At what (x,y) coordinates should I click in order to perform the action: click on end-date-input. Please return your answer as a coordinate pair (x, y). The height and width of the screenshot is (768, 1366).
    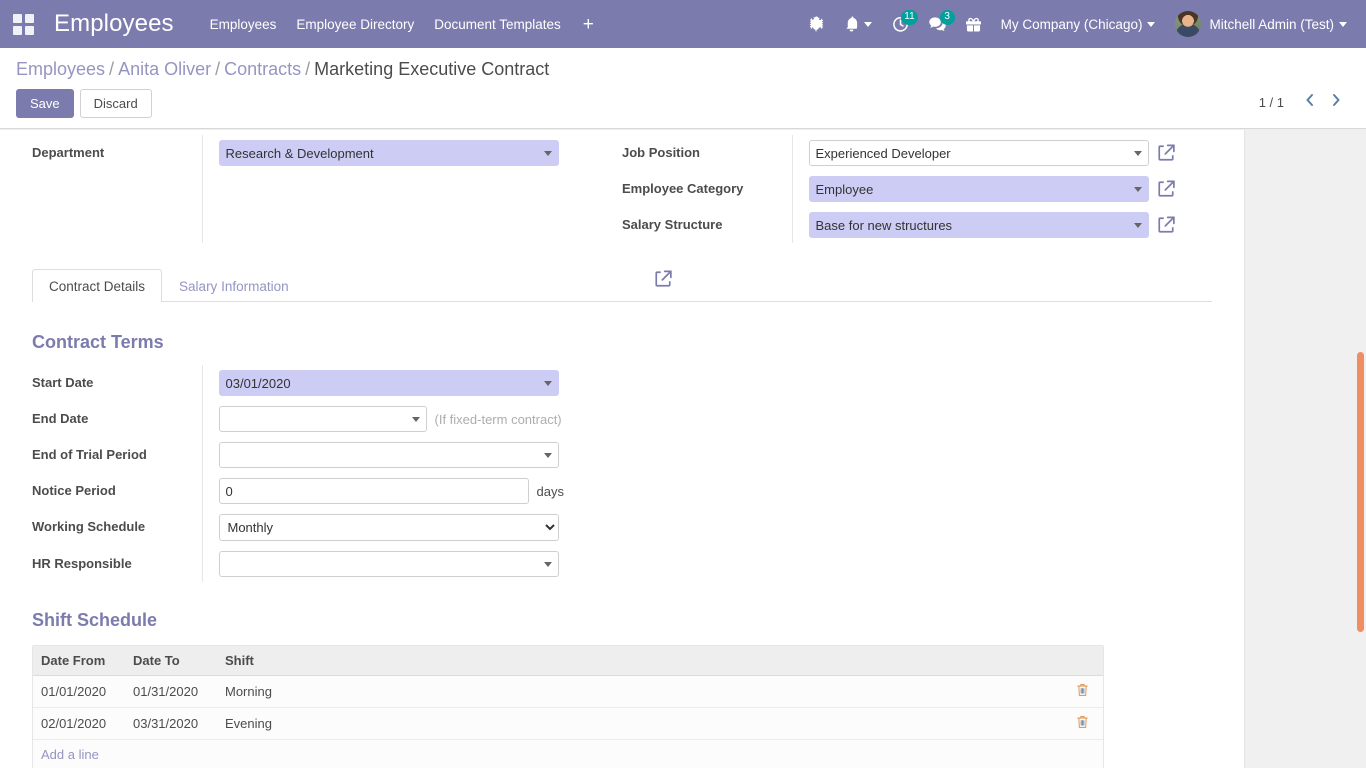
    Looking at the image, I should click on (322, 419).